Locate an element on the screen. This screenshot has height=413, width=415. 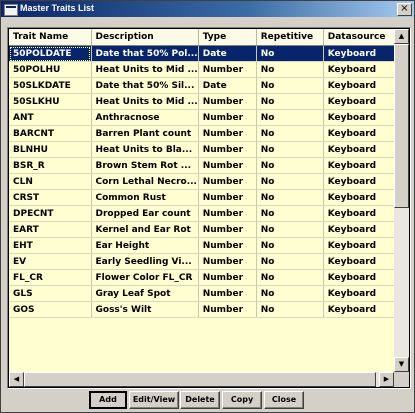
description-cell: Anthracnose is located at coordinates (145, 117).